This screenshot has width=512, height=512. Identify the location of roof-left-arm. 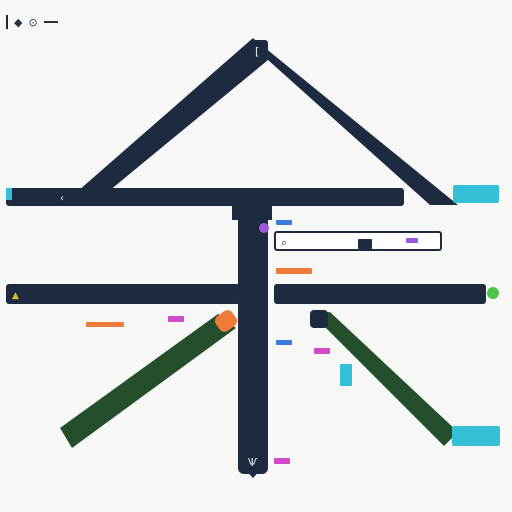
(165, 121).